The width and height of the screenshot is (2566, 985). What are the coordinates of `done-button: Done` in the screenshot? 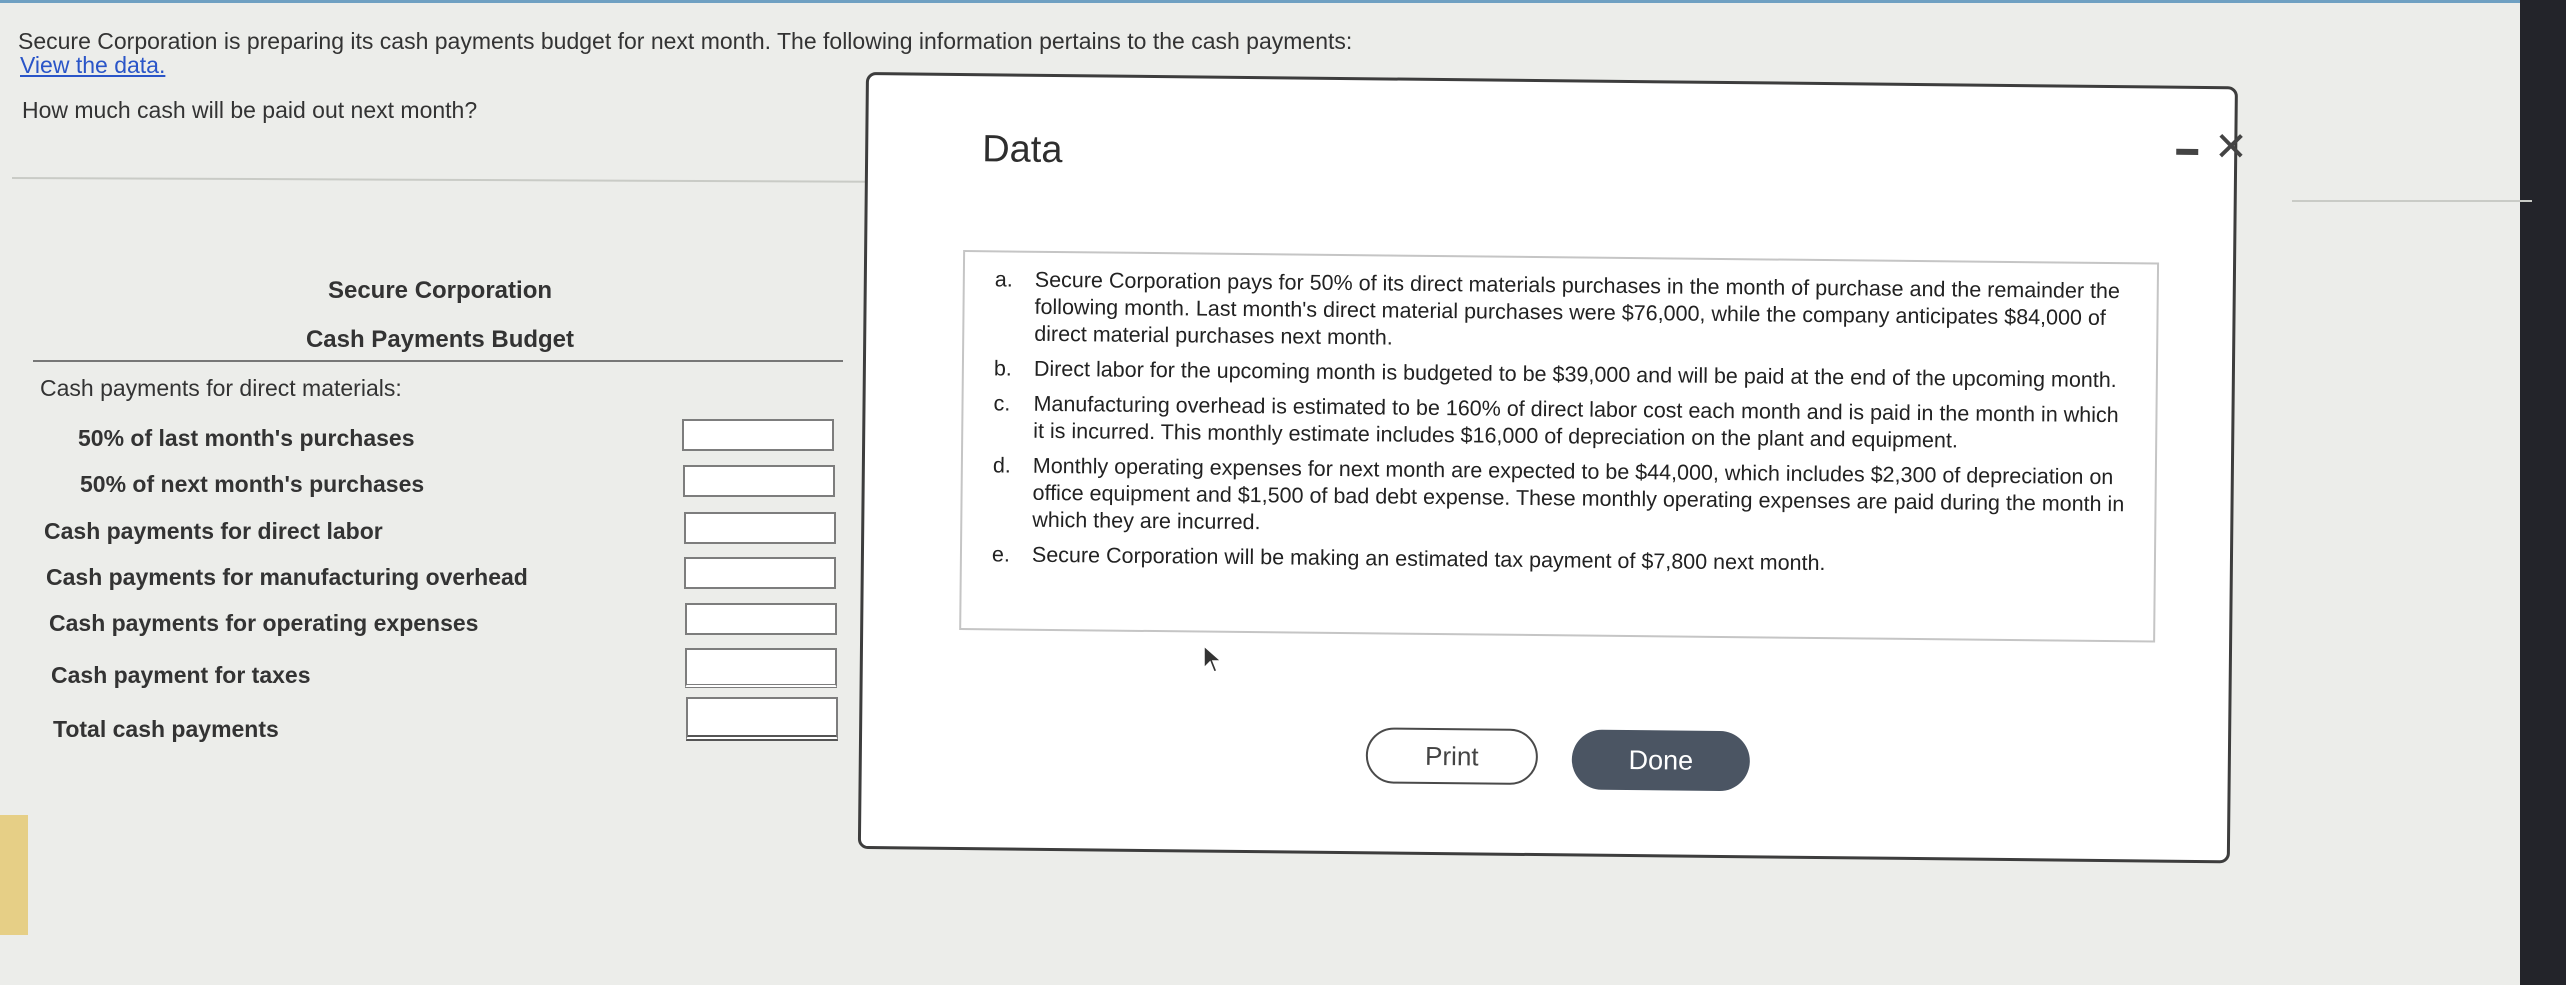 It's located at (1661, 760).